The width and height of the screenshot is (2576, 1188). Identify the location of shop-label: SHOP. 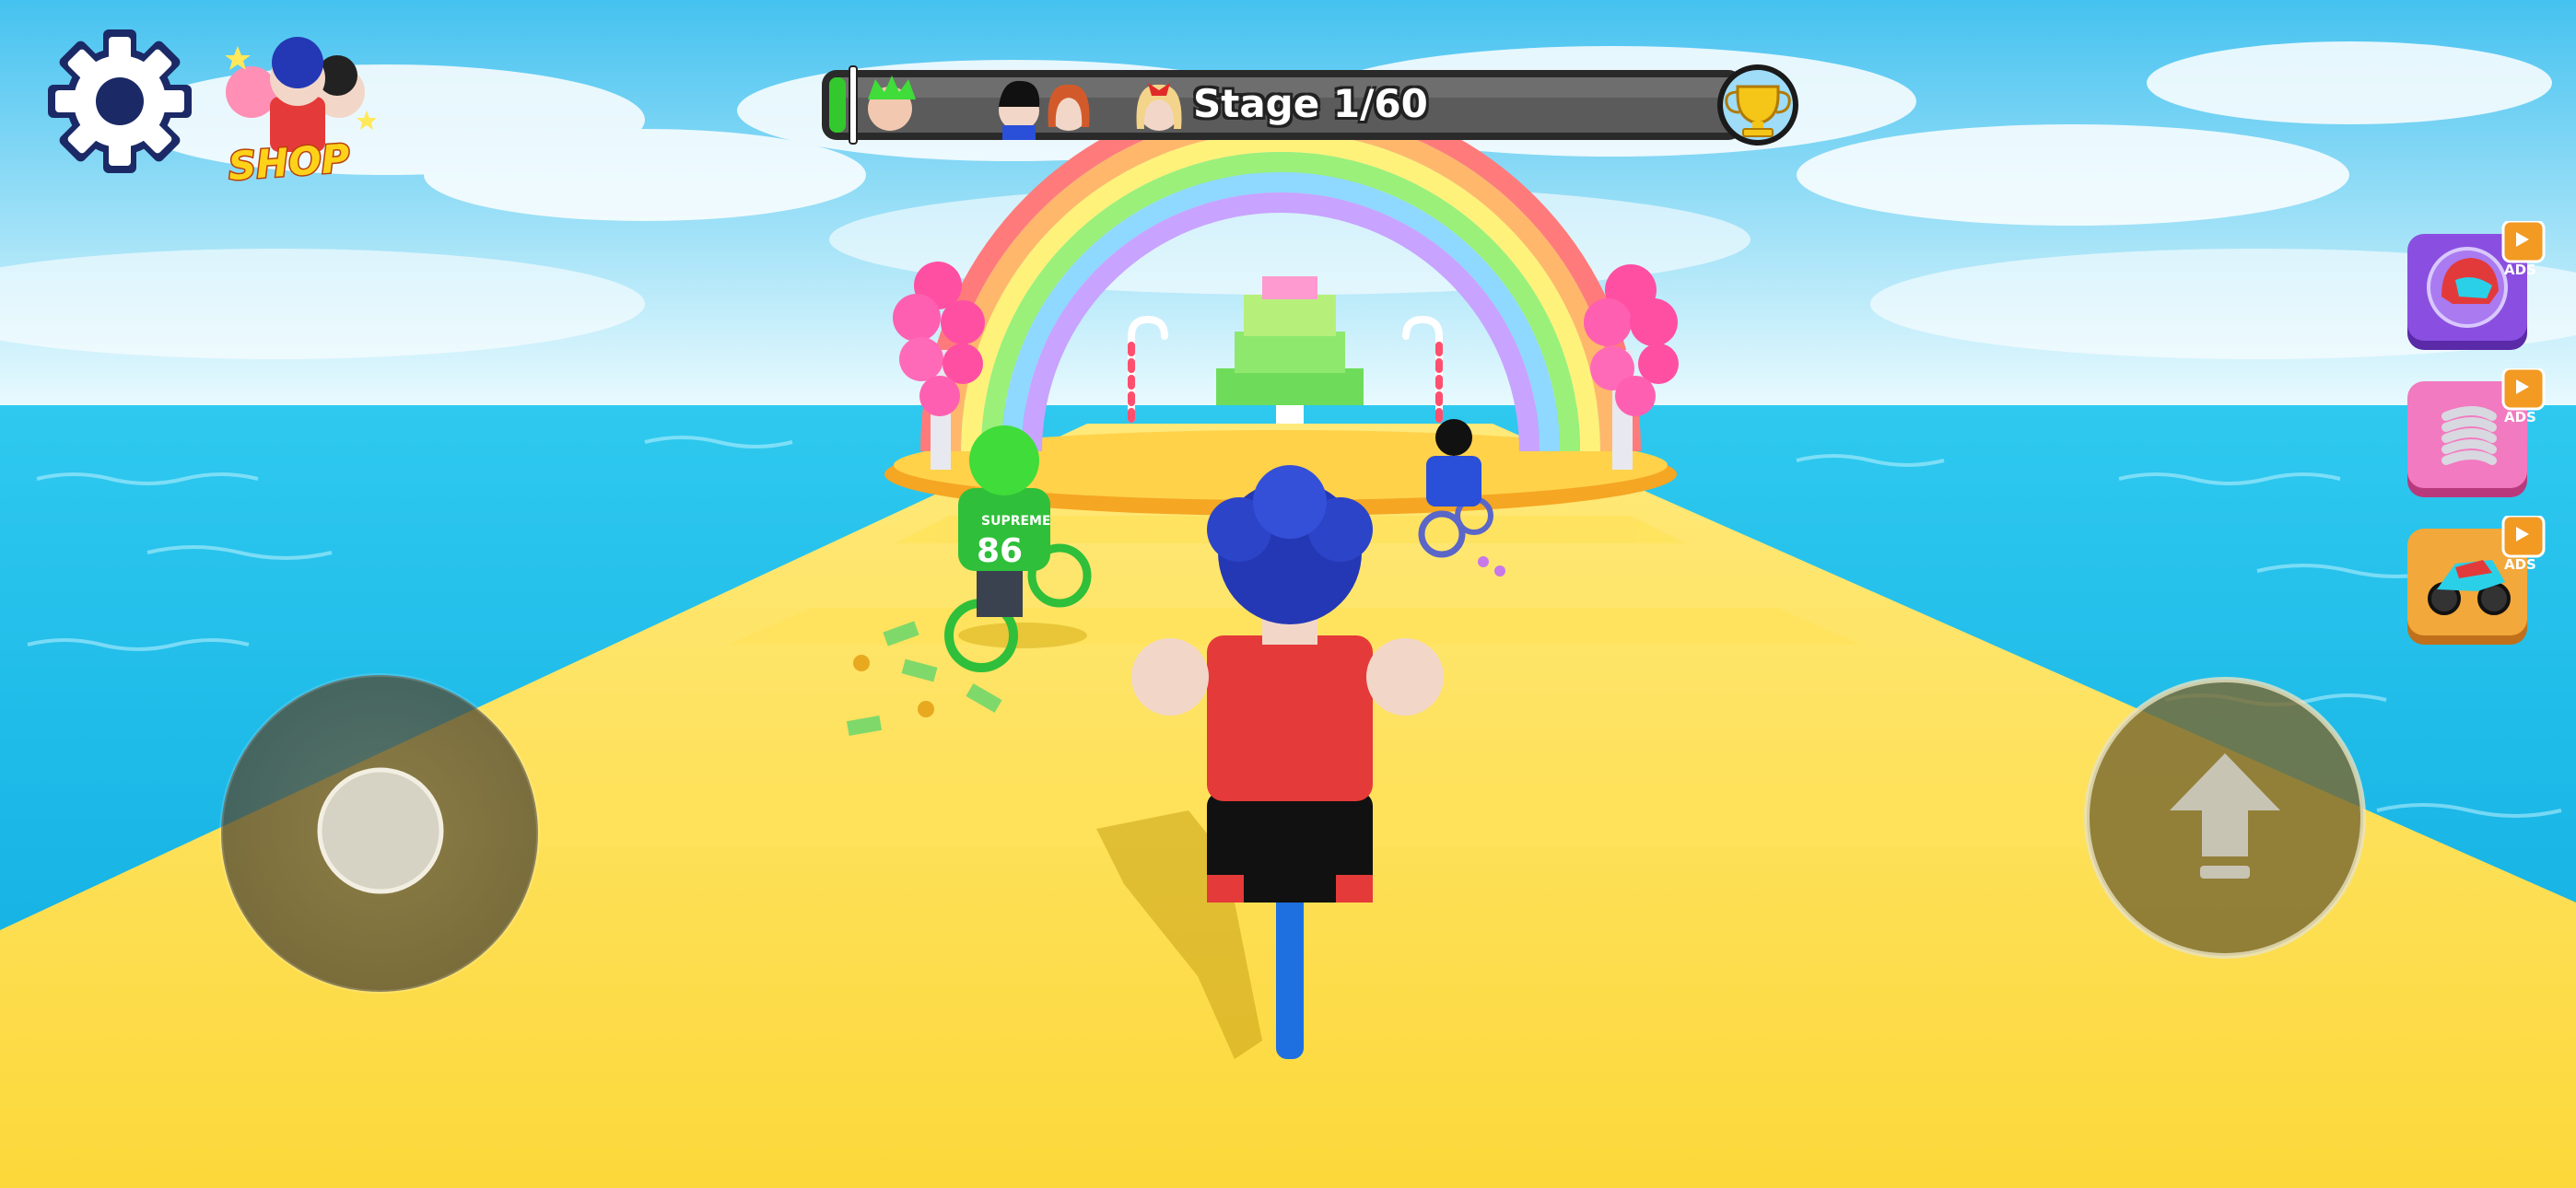
(289, 160).